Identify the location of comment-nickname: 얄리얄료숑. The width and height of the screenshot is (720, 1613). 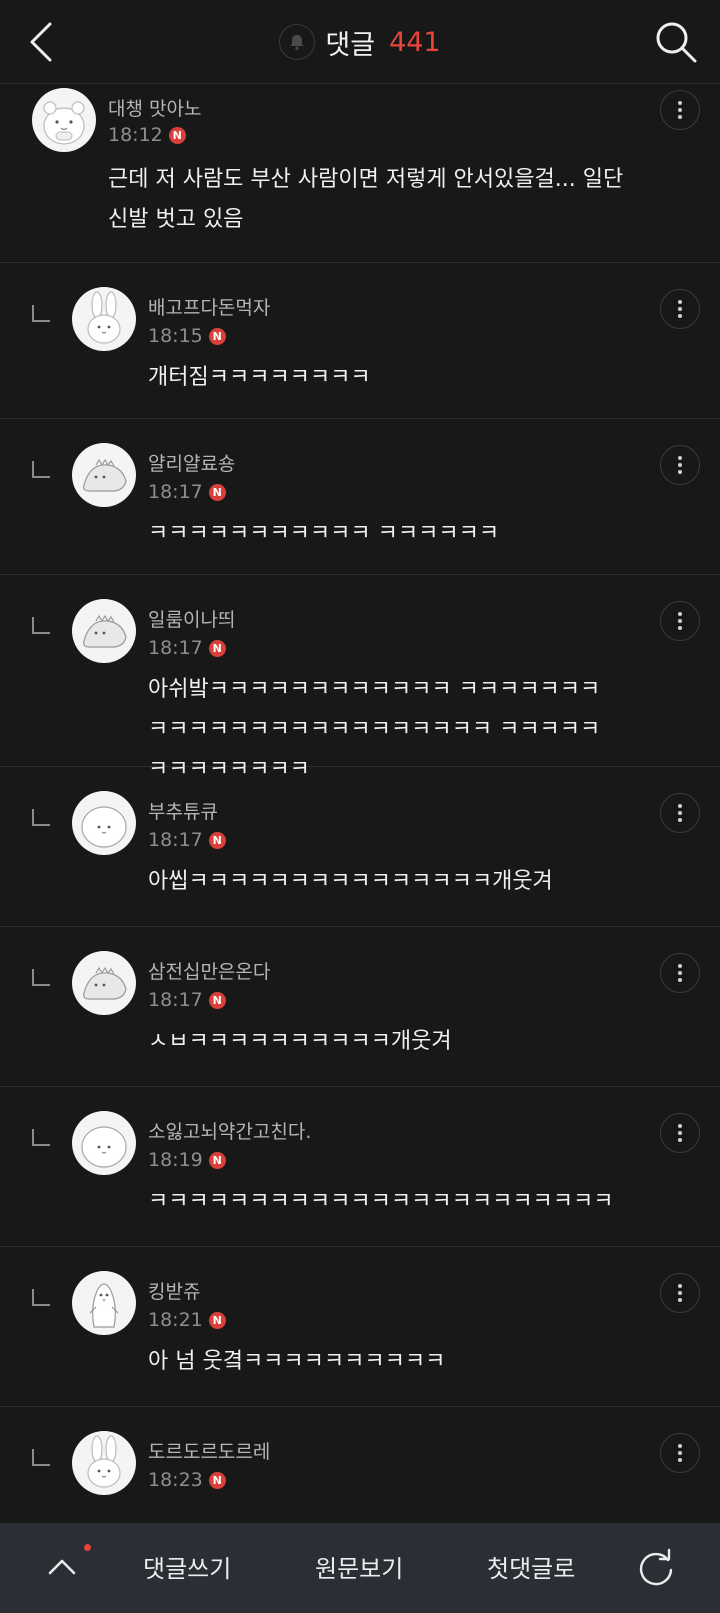
(191, 462).